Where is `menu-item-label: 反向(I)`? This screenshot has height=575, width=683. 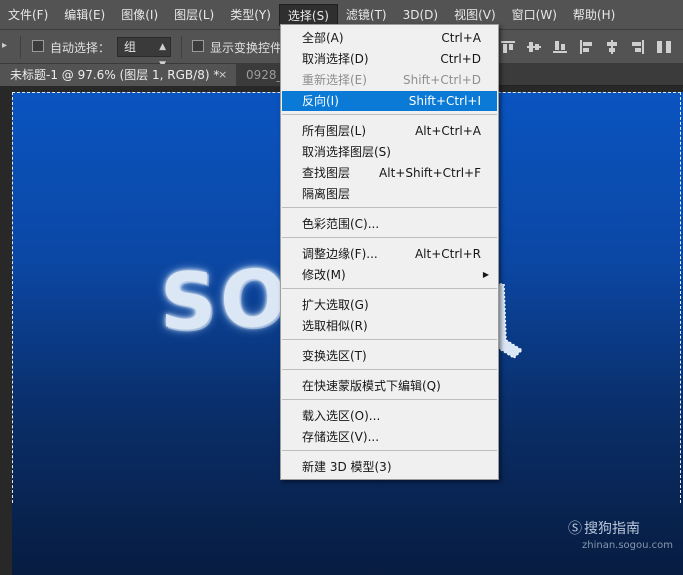 menu-item-label: 反向(I) is located at coordinates (320, 101).